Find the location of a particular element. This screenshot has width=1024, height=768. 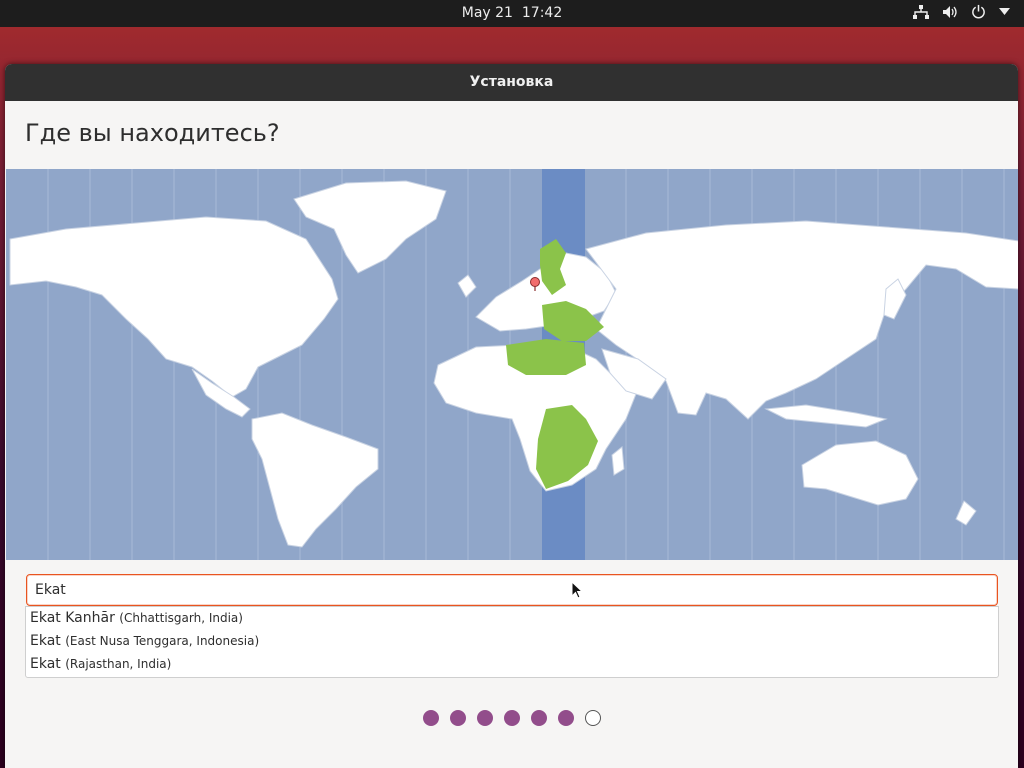

time-label: 17:42 is located at coordinates (542, 13).